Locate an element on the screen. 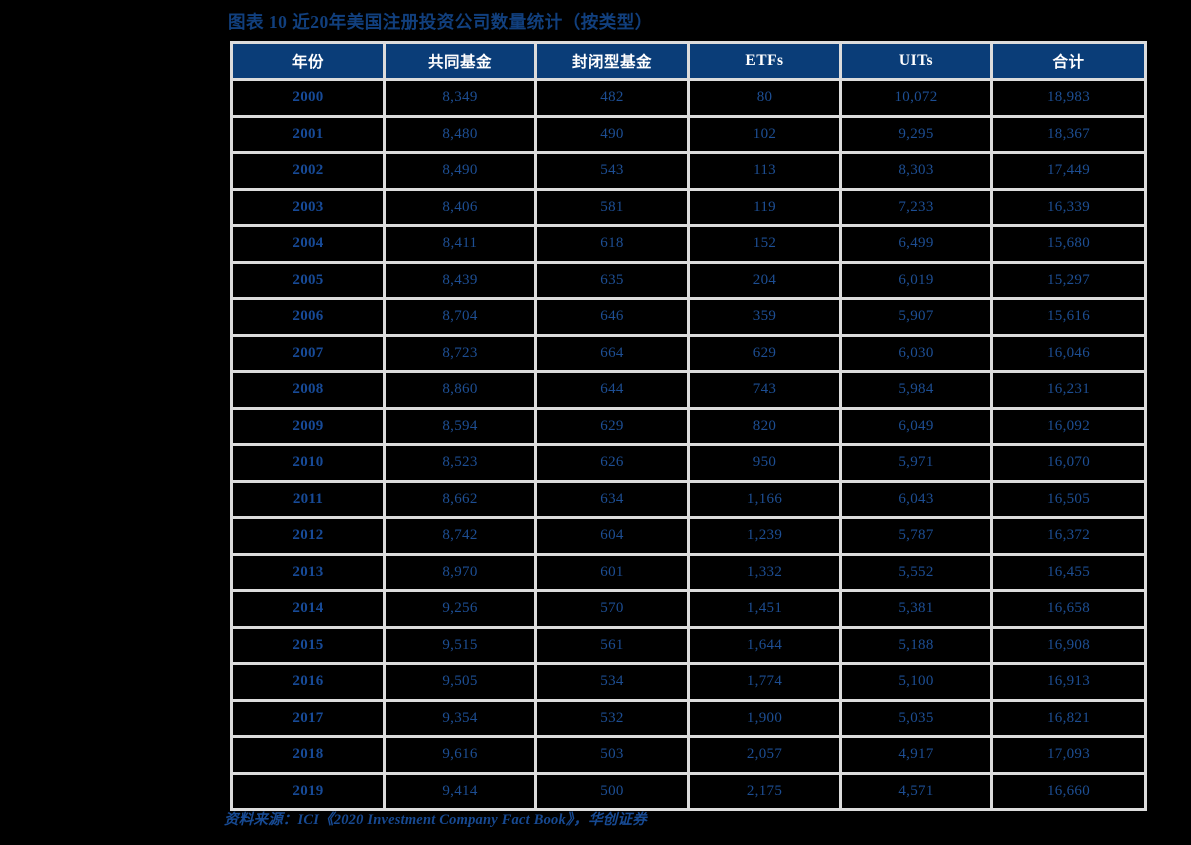 The height and width of the screenshot is (845, 1191). table-cell-year: 2006 is located at coordinates (308, 317).